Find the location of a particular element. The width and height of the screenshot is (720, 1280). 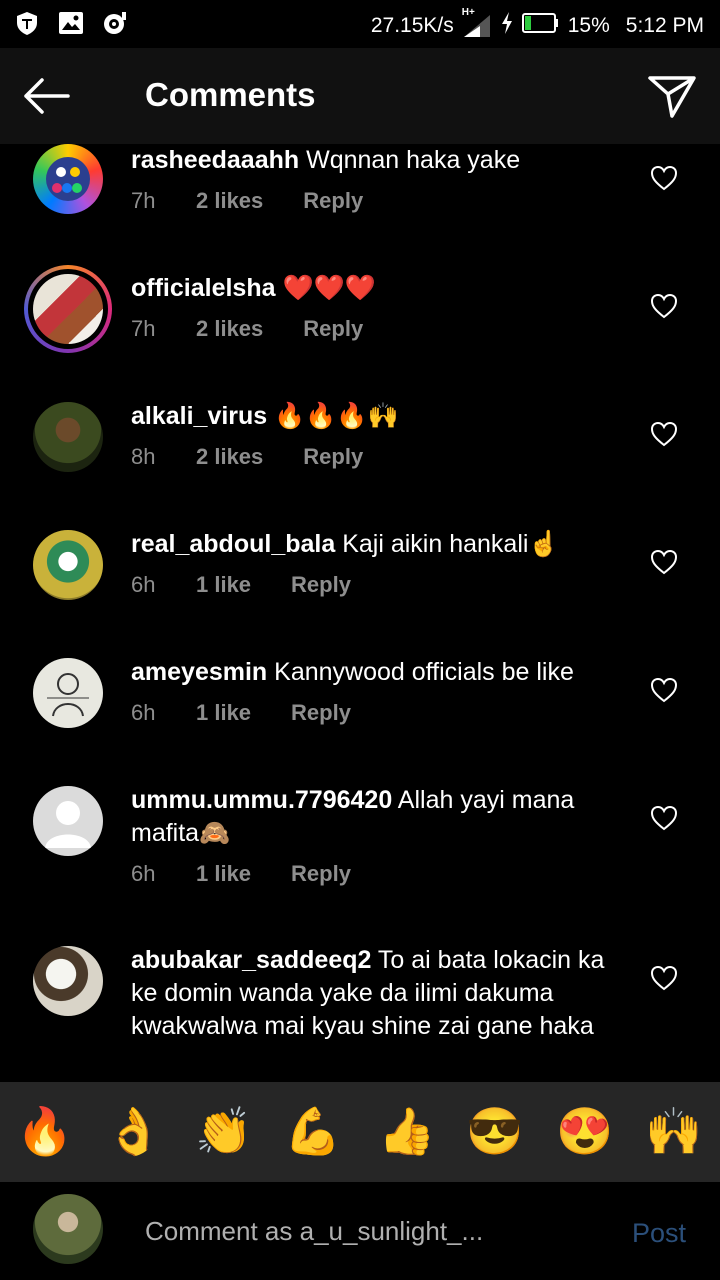

comment-input-bar: Comment as a_u_sunlight_... Post is located at coordinates (360, 1231).